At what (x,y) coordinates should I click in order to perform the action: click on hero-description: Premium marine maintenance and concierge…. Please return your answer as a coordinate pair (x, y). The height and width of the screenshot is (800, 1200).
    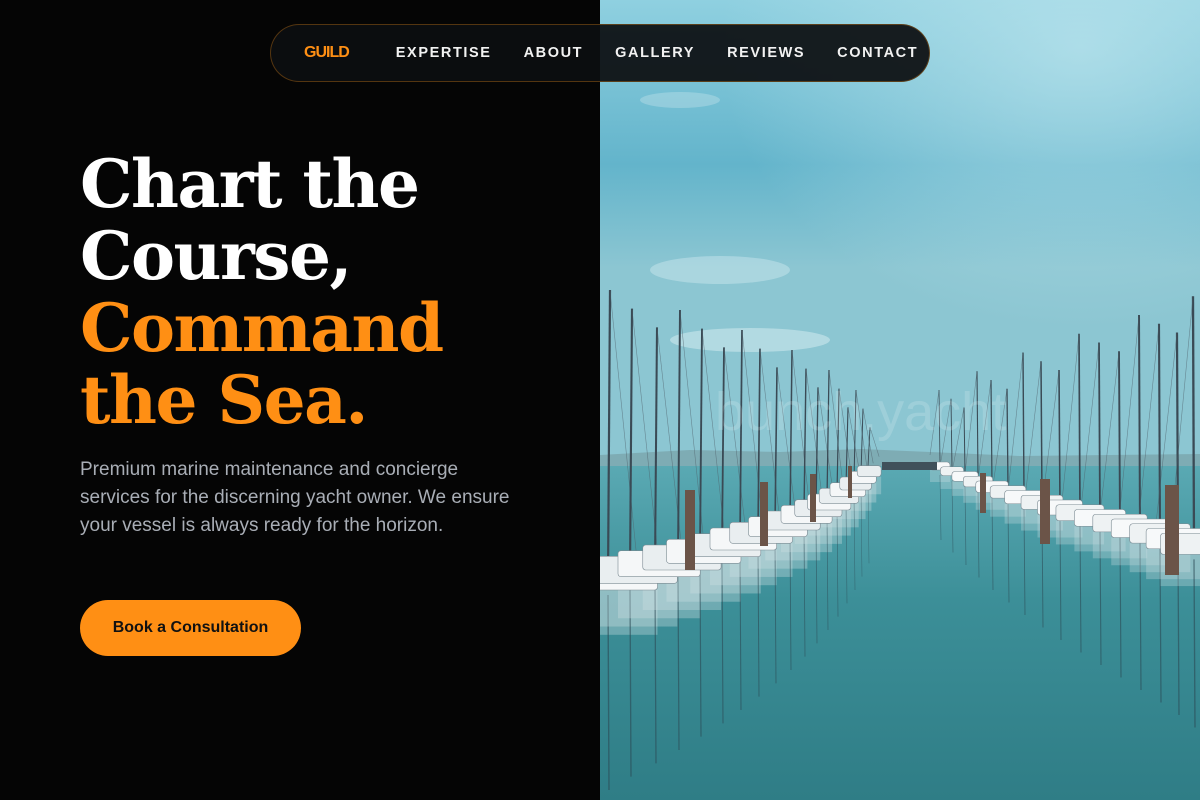
    Looking at the image, I should click on (295, 497).